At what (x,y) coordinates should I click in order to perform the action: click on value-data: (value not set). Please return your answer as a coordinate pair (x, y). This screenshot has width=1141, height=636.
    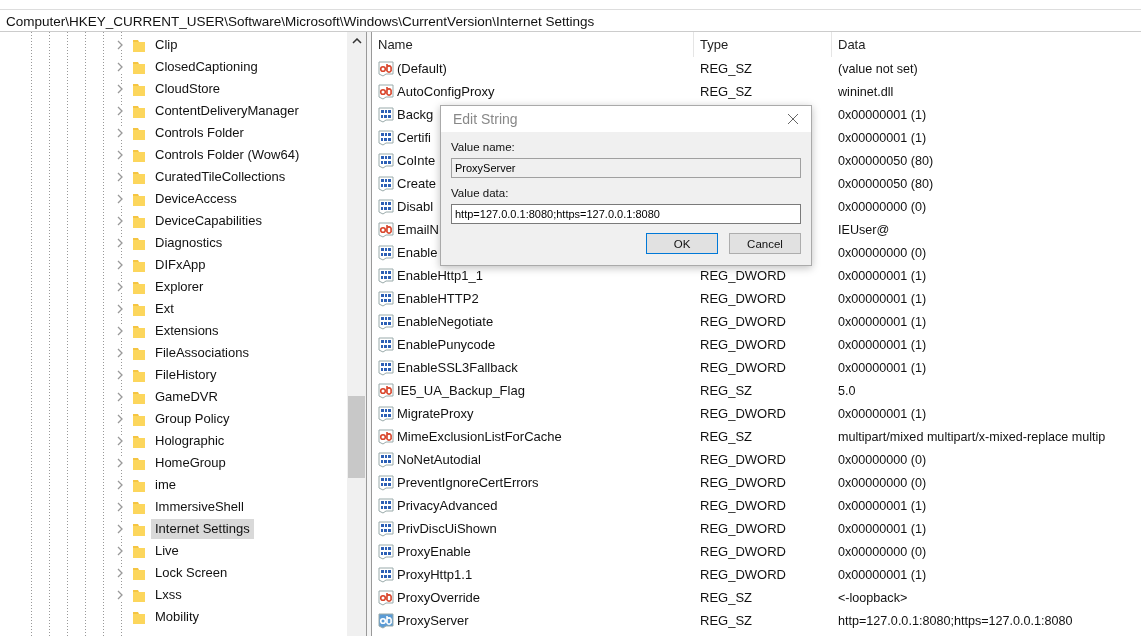
    Looking at the image, I should click on (878, 68).